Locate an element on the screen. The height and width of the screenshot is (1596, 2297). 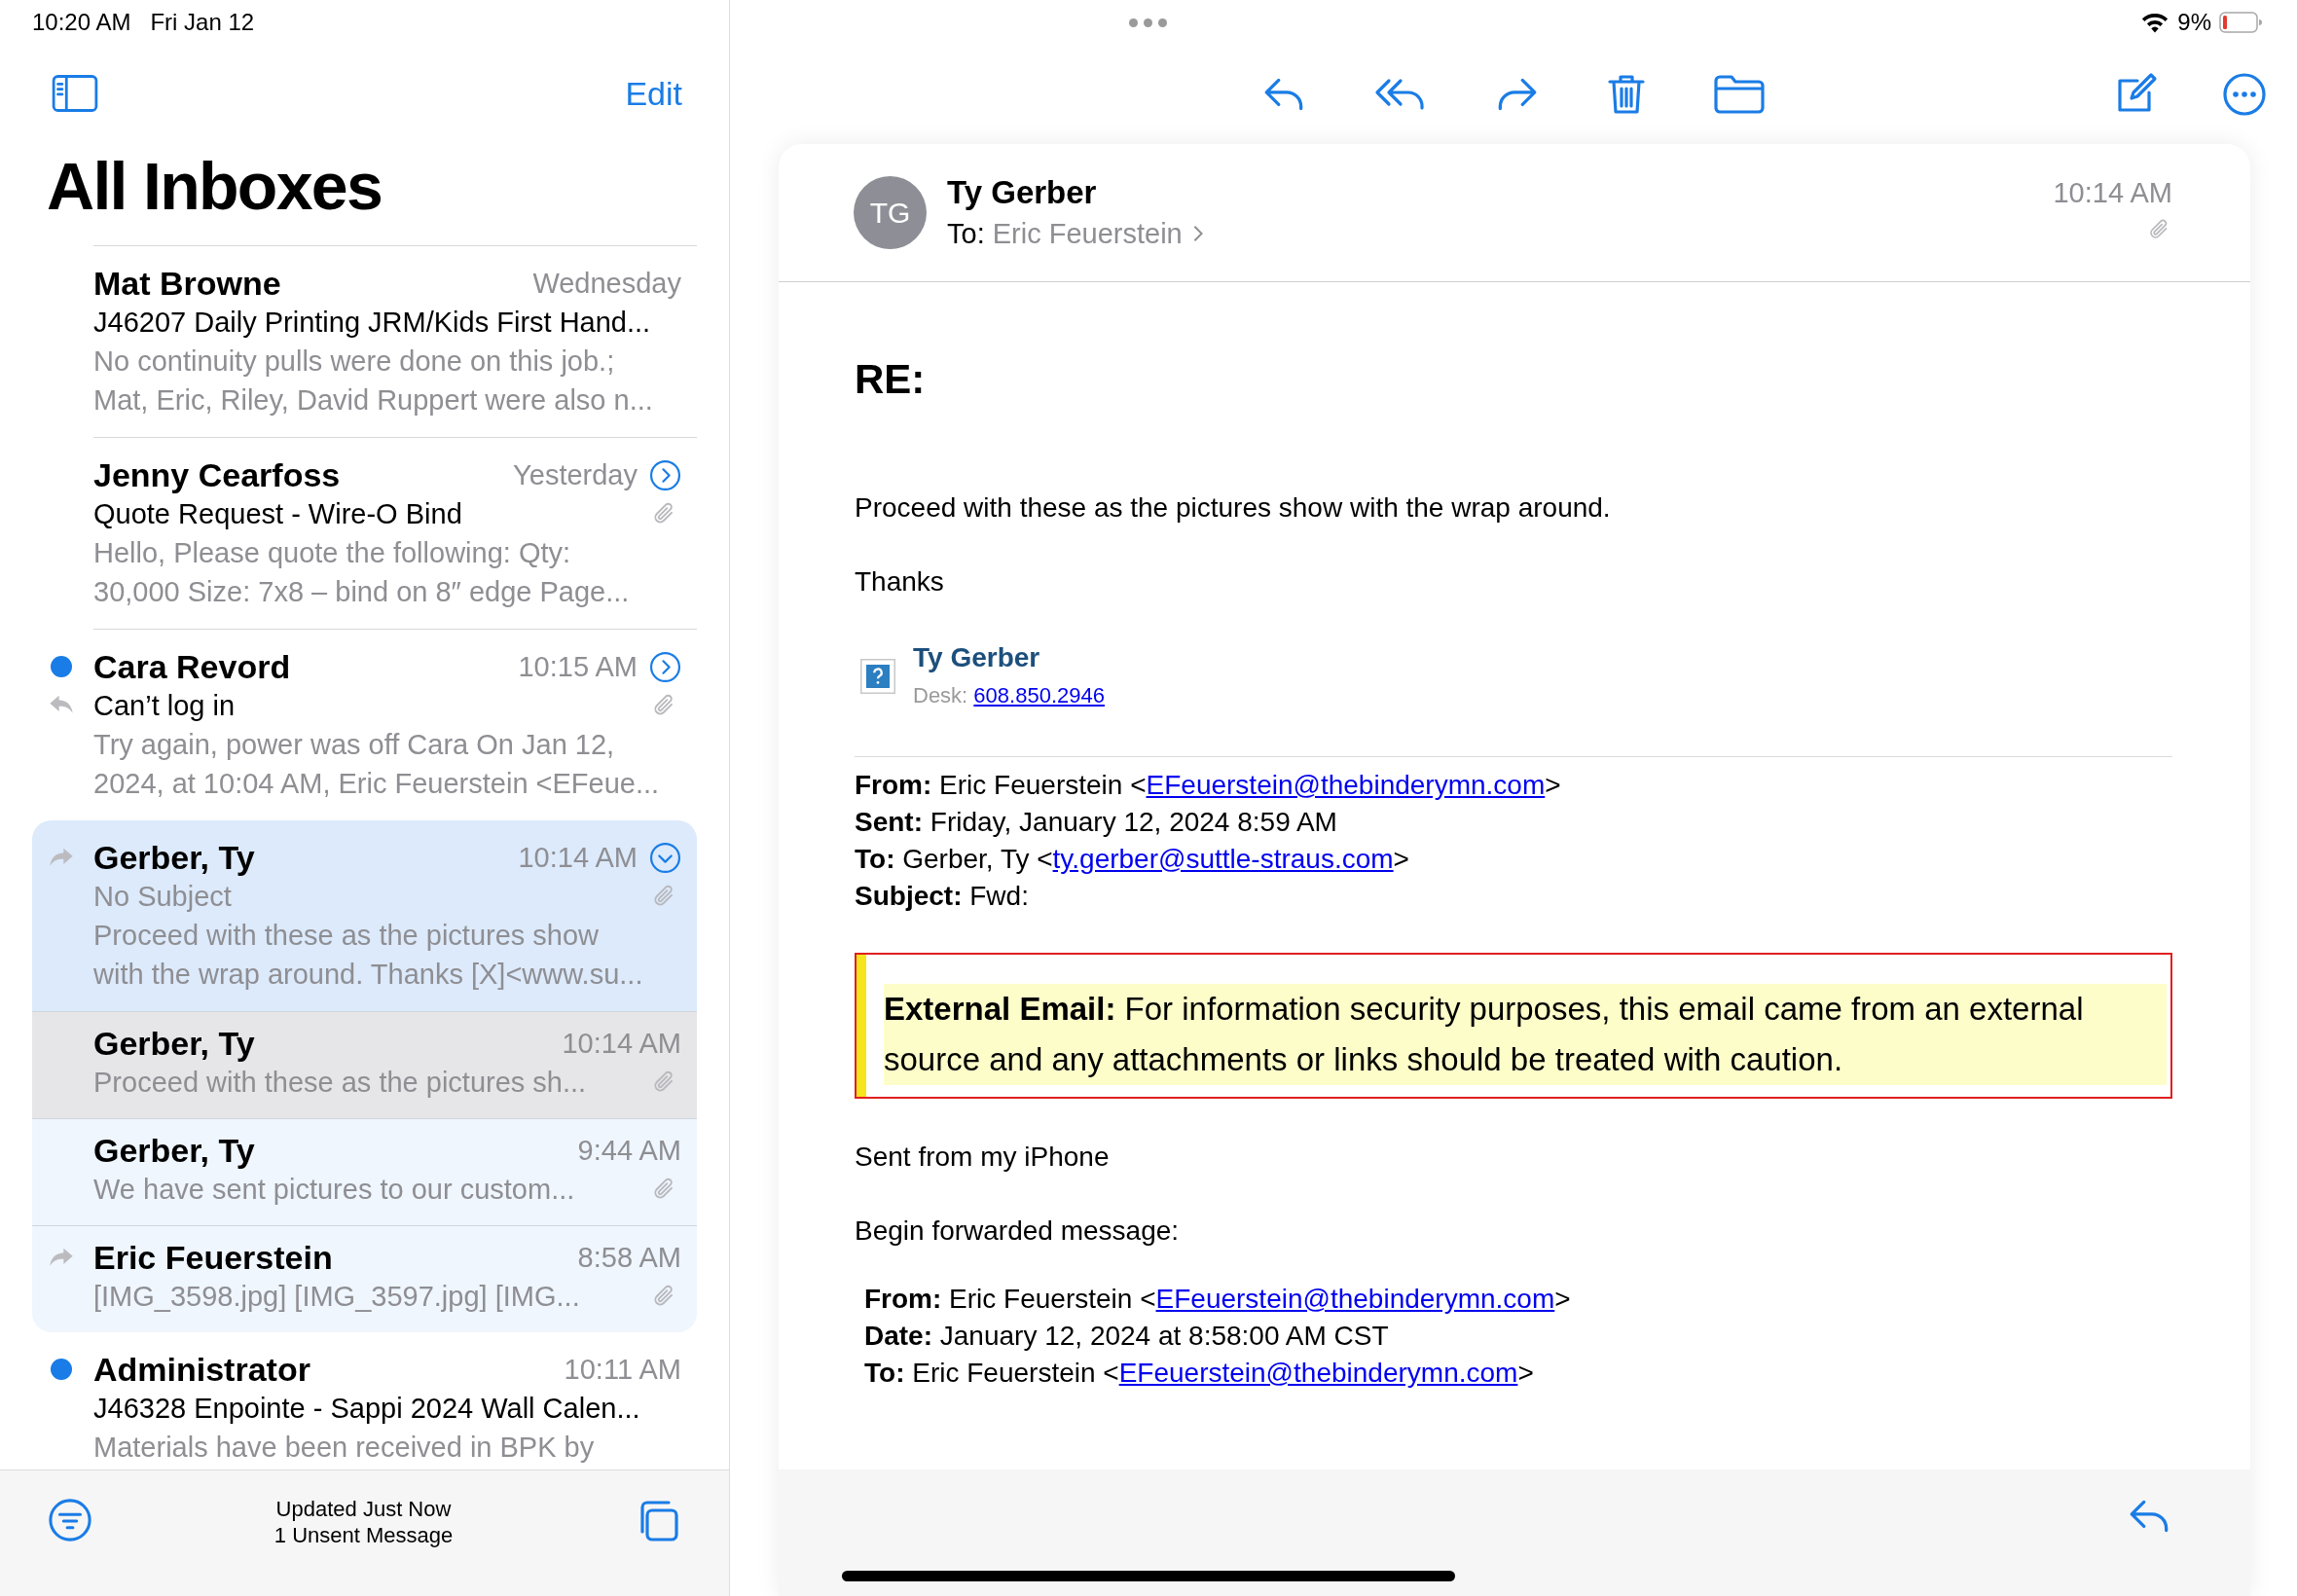
message-time: 8:58 AM is located at coordinates (629, 1258).